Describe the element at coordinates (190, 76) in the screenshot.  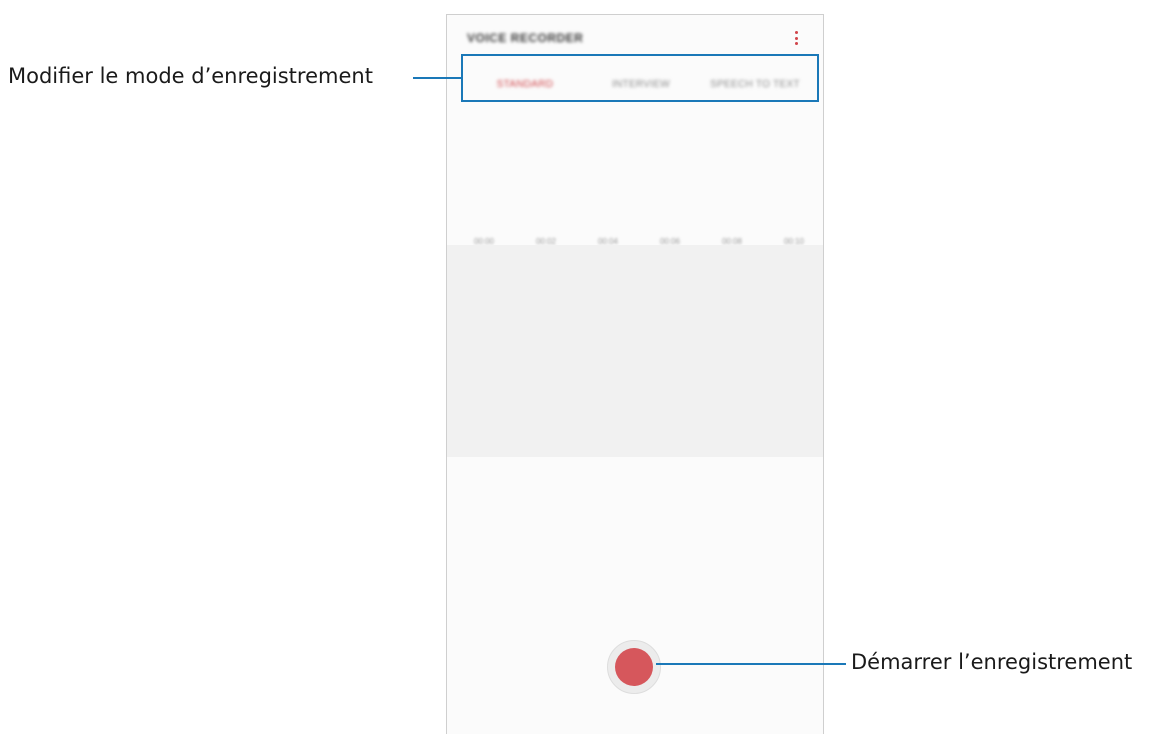
I see `mode-callout-label: Modifier le mode d’enregistrement` at that location.